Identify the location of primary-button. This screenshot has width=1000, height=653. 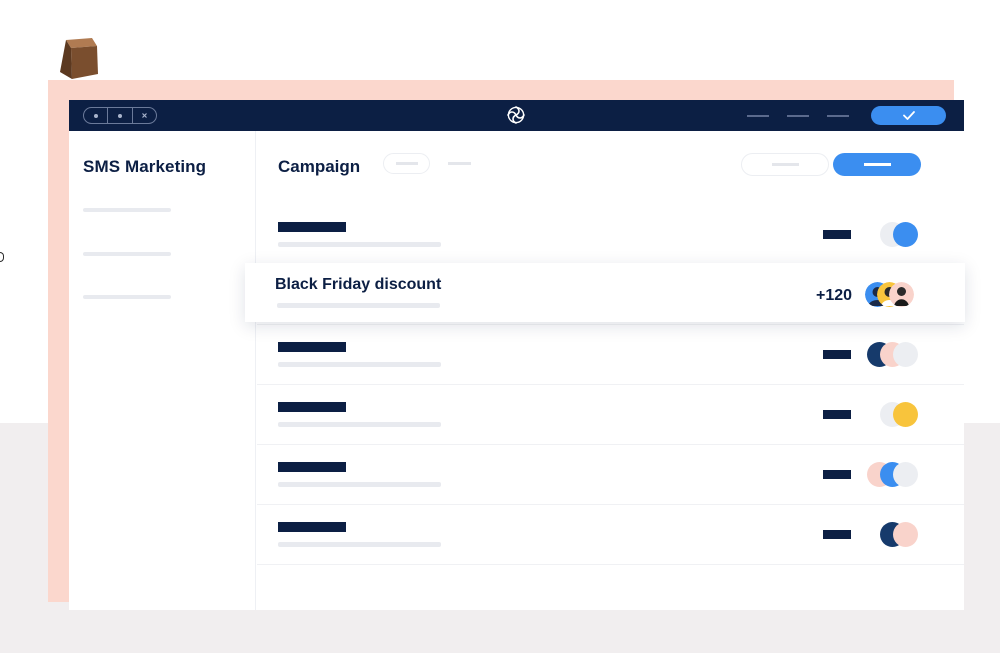
(877, 164).